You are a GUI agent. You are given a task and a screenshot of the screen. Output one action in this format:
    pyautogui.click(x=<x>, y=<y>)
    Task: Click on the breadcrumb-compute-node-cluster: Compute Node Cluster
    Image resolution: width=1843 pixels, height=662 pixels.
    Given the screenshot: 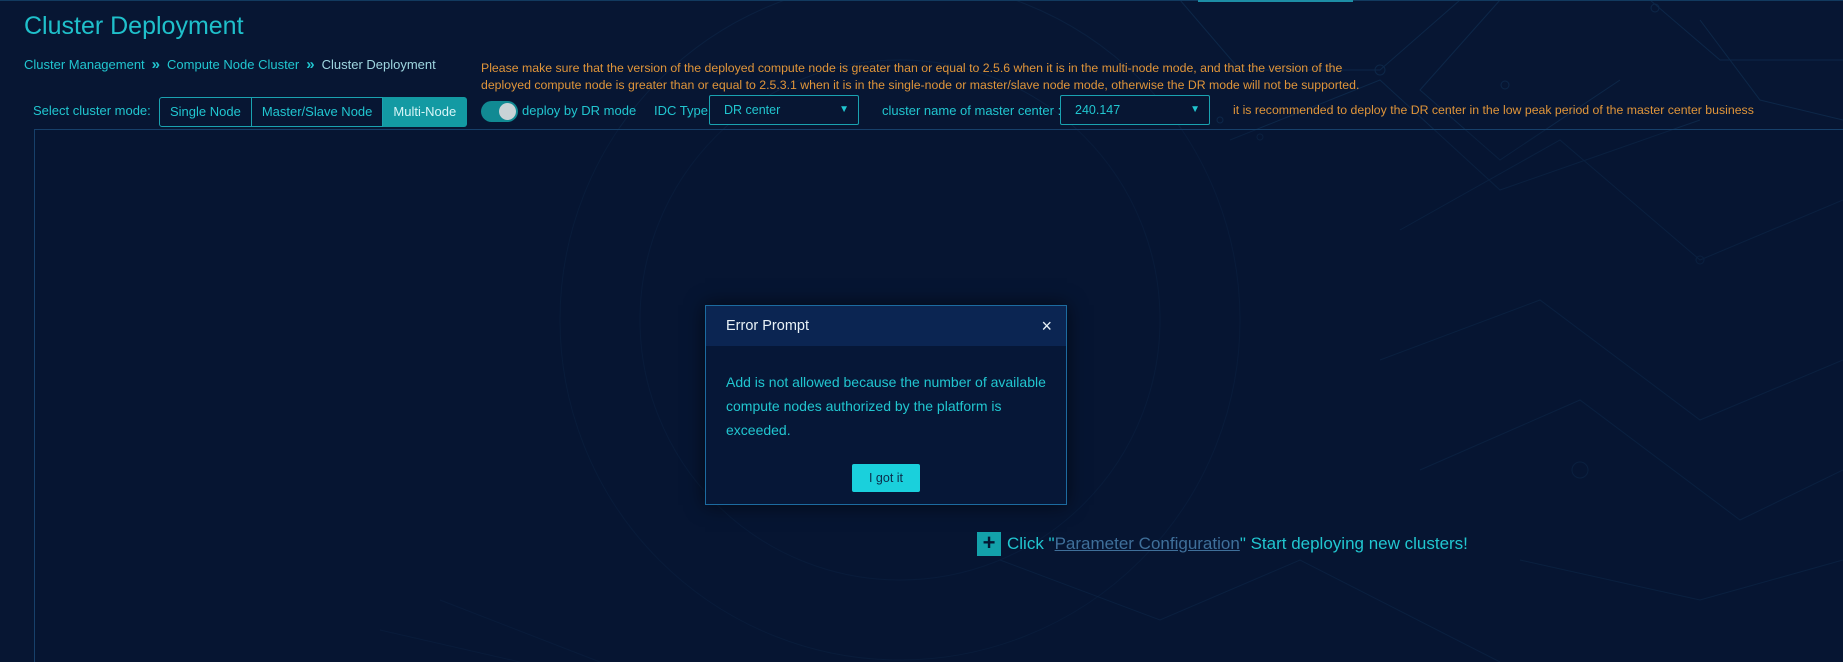 What is the action you would take?
    pyautogui.click(x=233, y=64)
    